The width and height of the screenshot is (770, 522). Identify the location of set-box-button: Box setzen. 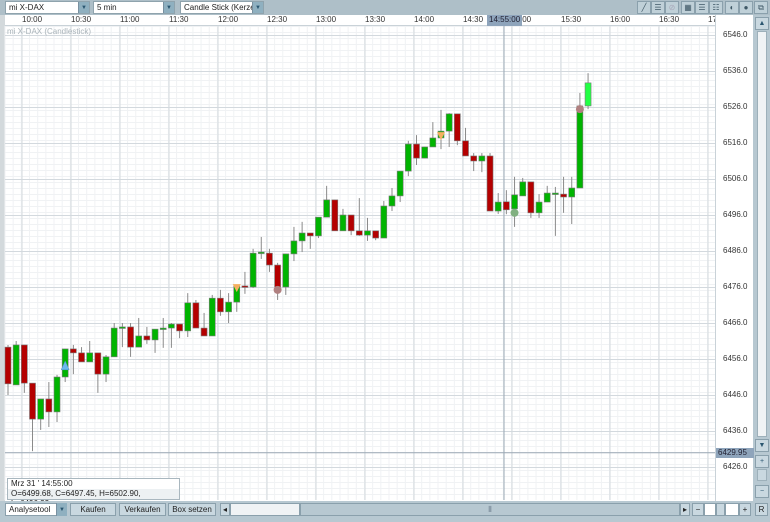
(192, 509).